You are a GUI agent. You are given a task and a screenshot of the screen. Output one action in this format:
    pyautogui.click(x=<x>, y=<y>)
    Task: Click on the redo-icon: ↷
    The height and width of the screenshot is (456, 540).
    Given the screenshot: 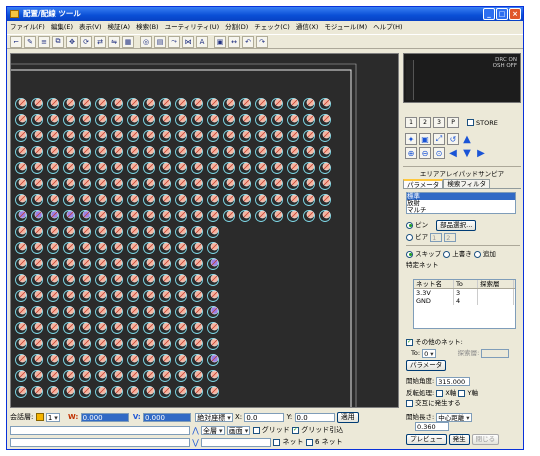 What is the action you would take?
    pyautogui.click(x=262, y=41)
    